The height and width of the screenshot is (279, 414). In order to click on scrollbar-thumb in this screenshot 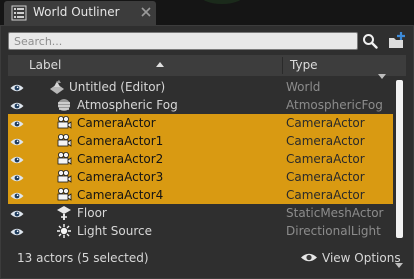, I will do `click(399, 159)`.